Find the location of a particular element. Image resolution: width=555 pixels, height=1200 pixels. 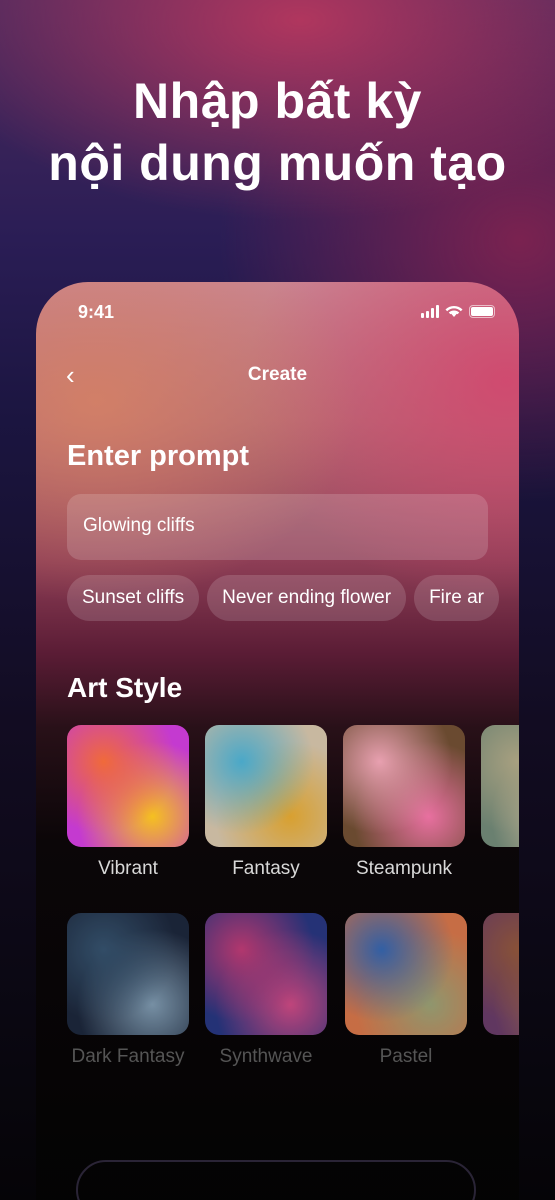

art-style-dark-fantasy: Dark Fantasy is located at coordinates (128, 990).